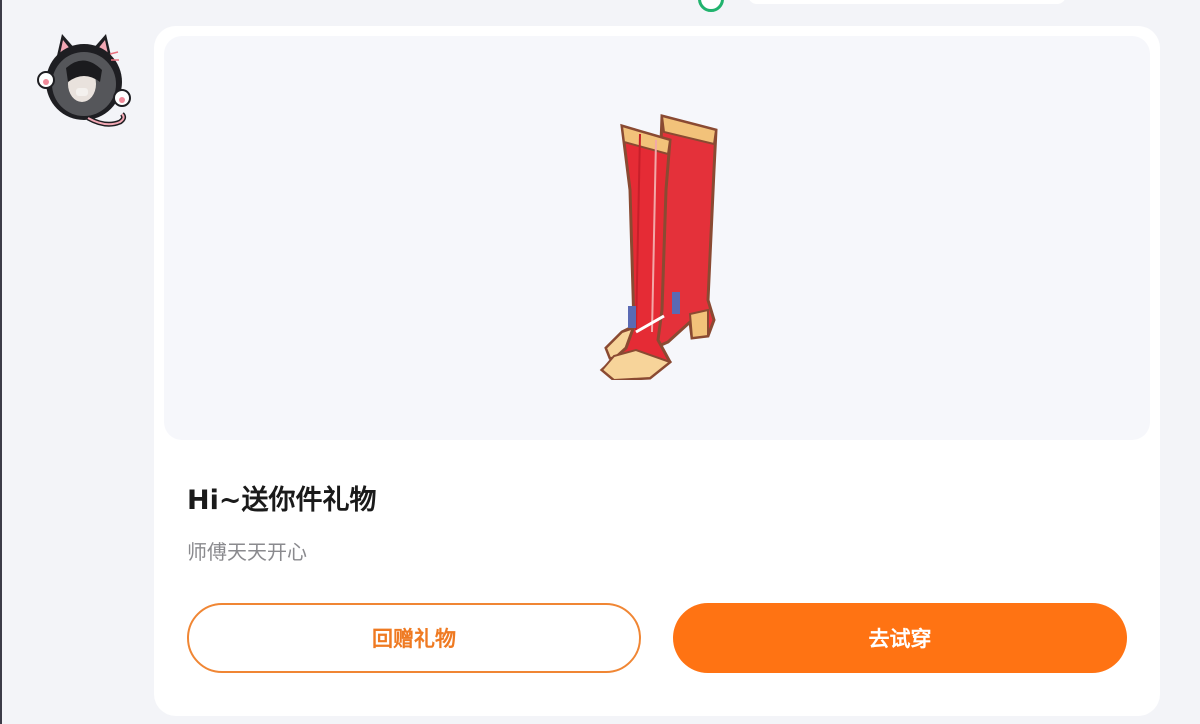  What do you see at coordinates (907, 2) in the screenshot?
I see `top-input-bar` at bounding box center [907, 2].